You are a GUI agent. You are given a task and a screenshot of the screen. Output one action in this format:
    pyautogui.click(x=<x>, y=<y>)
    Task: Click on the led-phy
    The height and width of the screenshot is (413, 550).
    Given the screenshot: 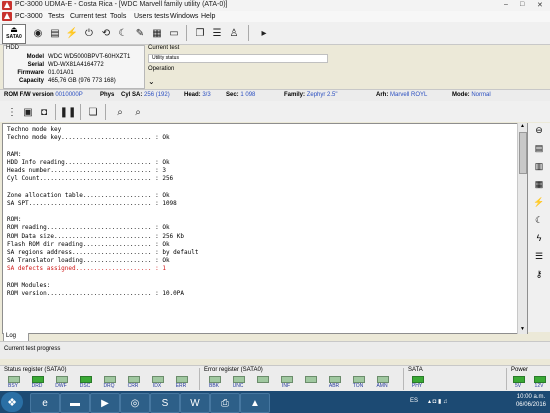 What is the action you would take?
    pyautogui.click(x=418, y=379)
    